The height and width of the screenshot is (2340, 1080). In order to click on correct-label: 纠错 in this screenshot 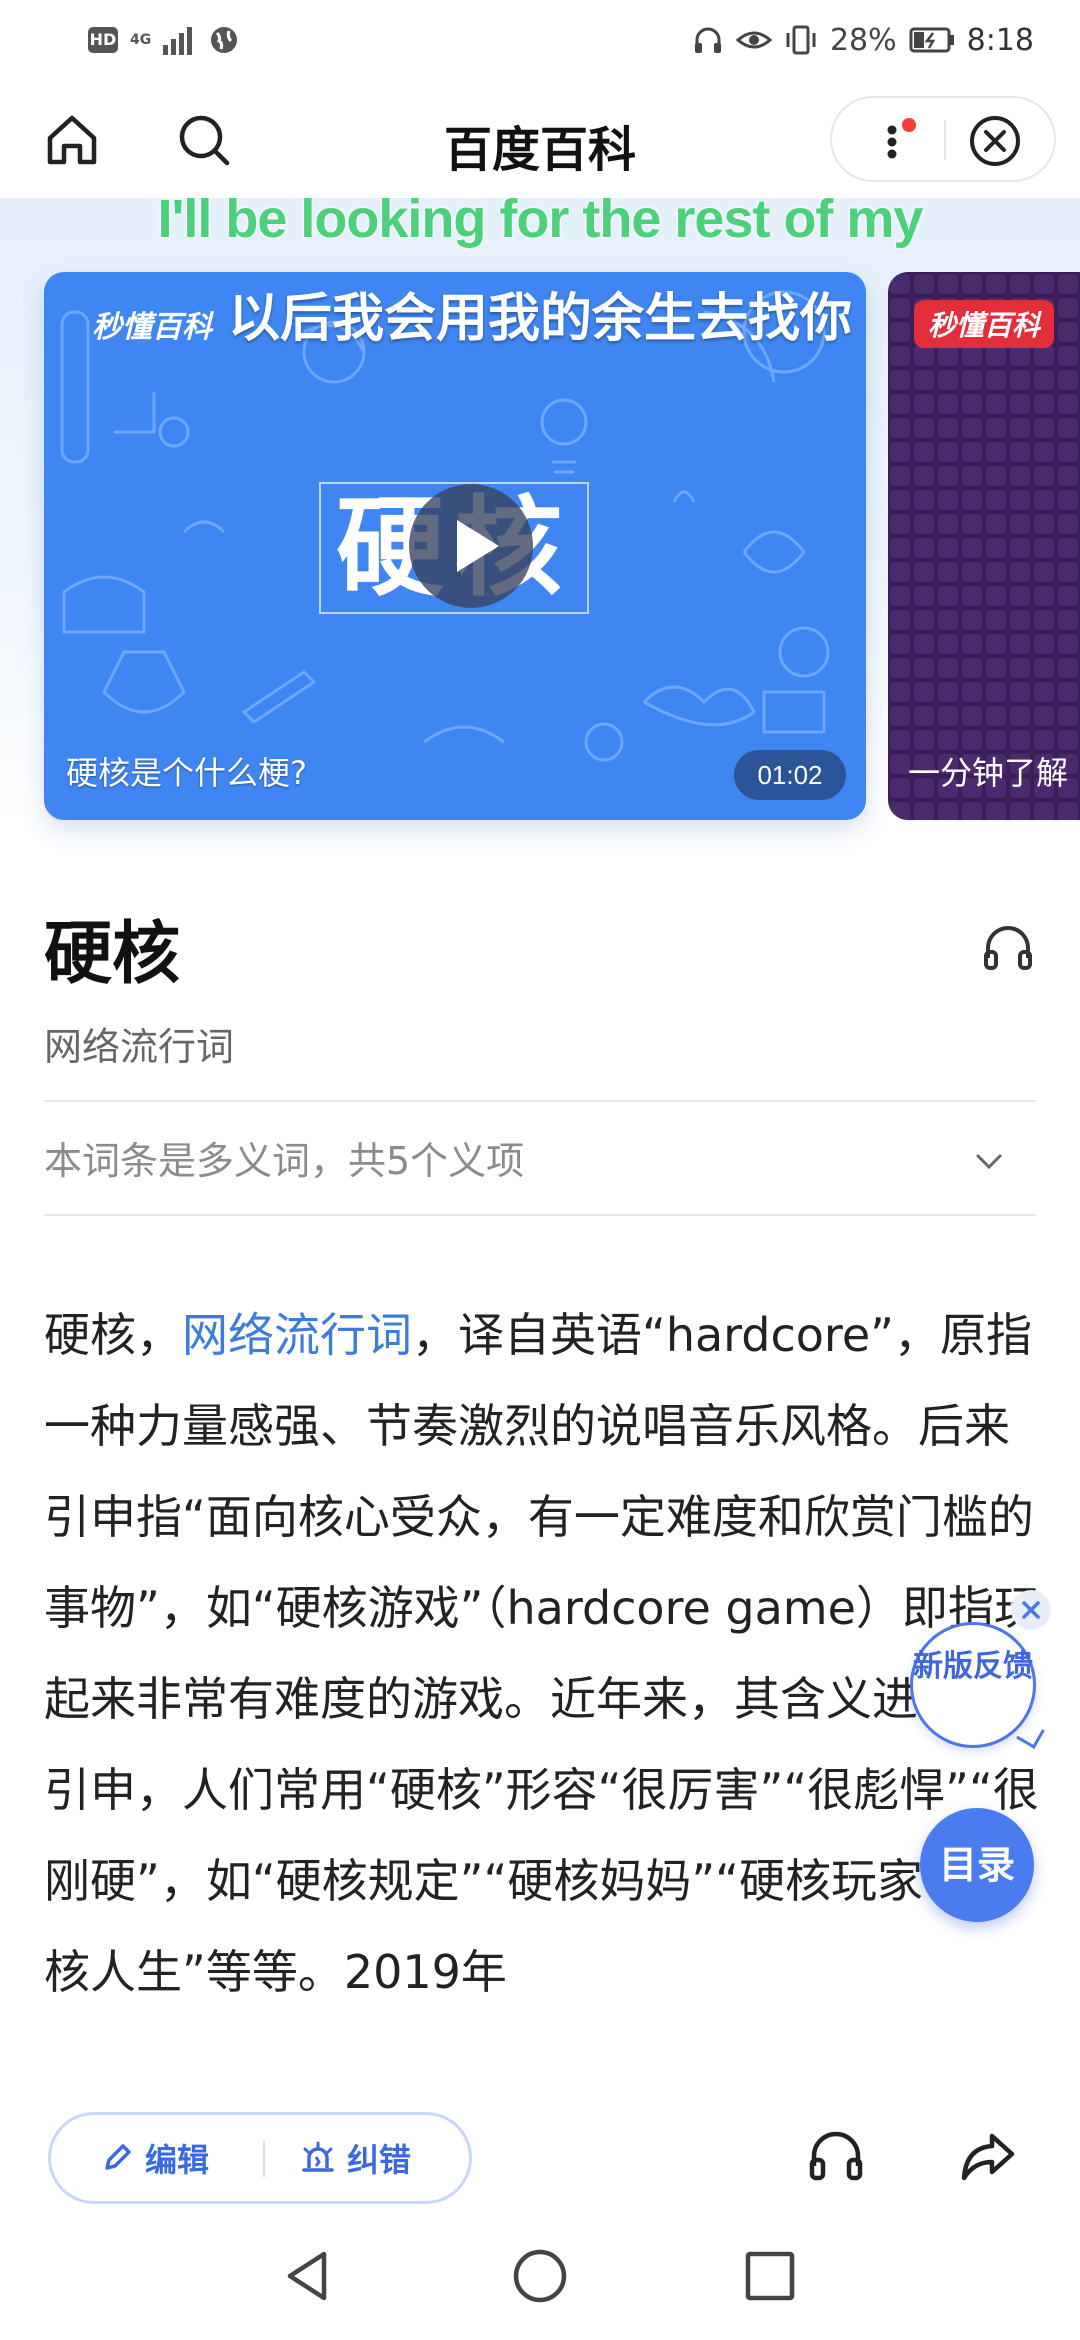, I will do `click(379, 2160)`.